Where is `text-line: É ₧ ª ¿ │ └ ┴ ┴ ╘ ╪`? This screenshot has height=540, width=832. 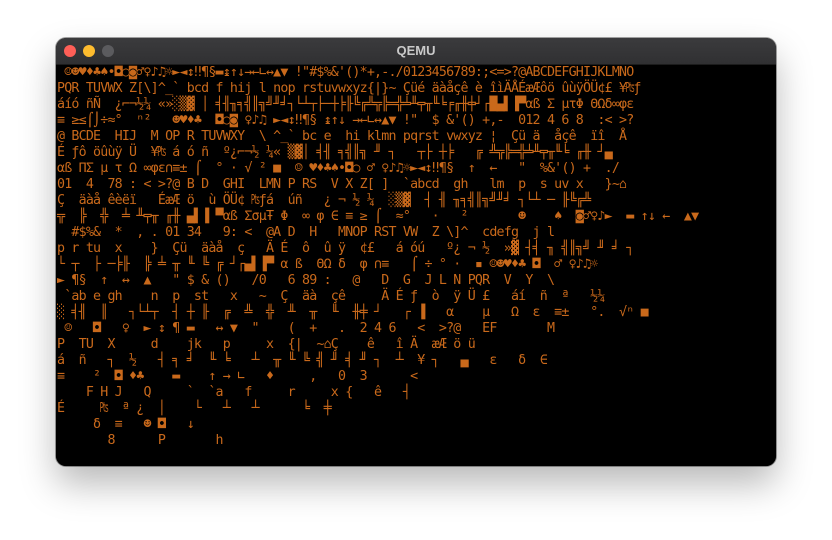
text-line: É ₧ ª ¿ │ └ ┴ ┴ ╘ ╪ is located at coordinates (194, 408).